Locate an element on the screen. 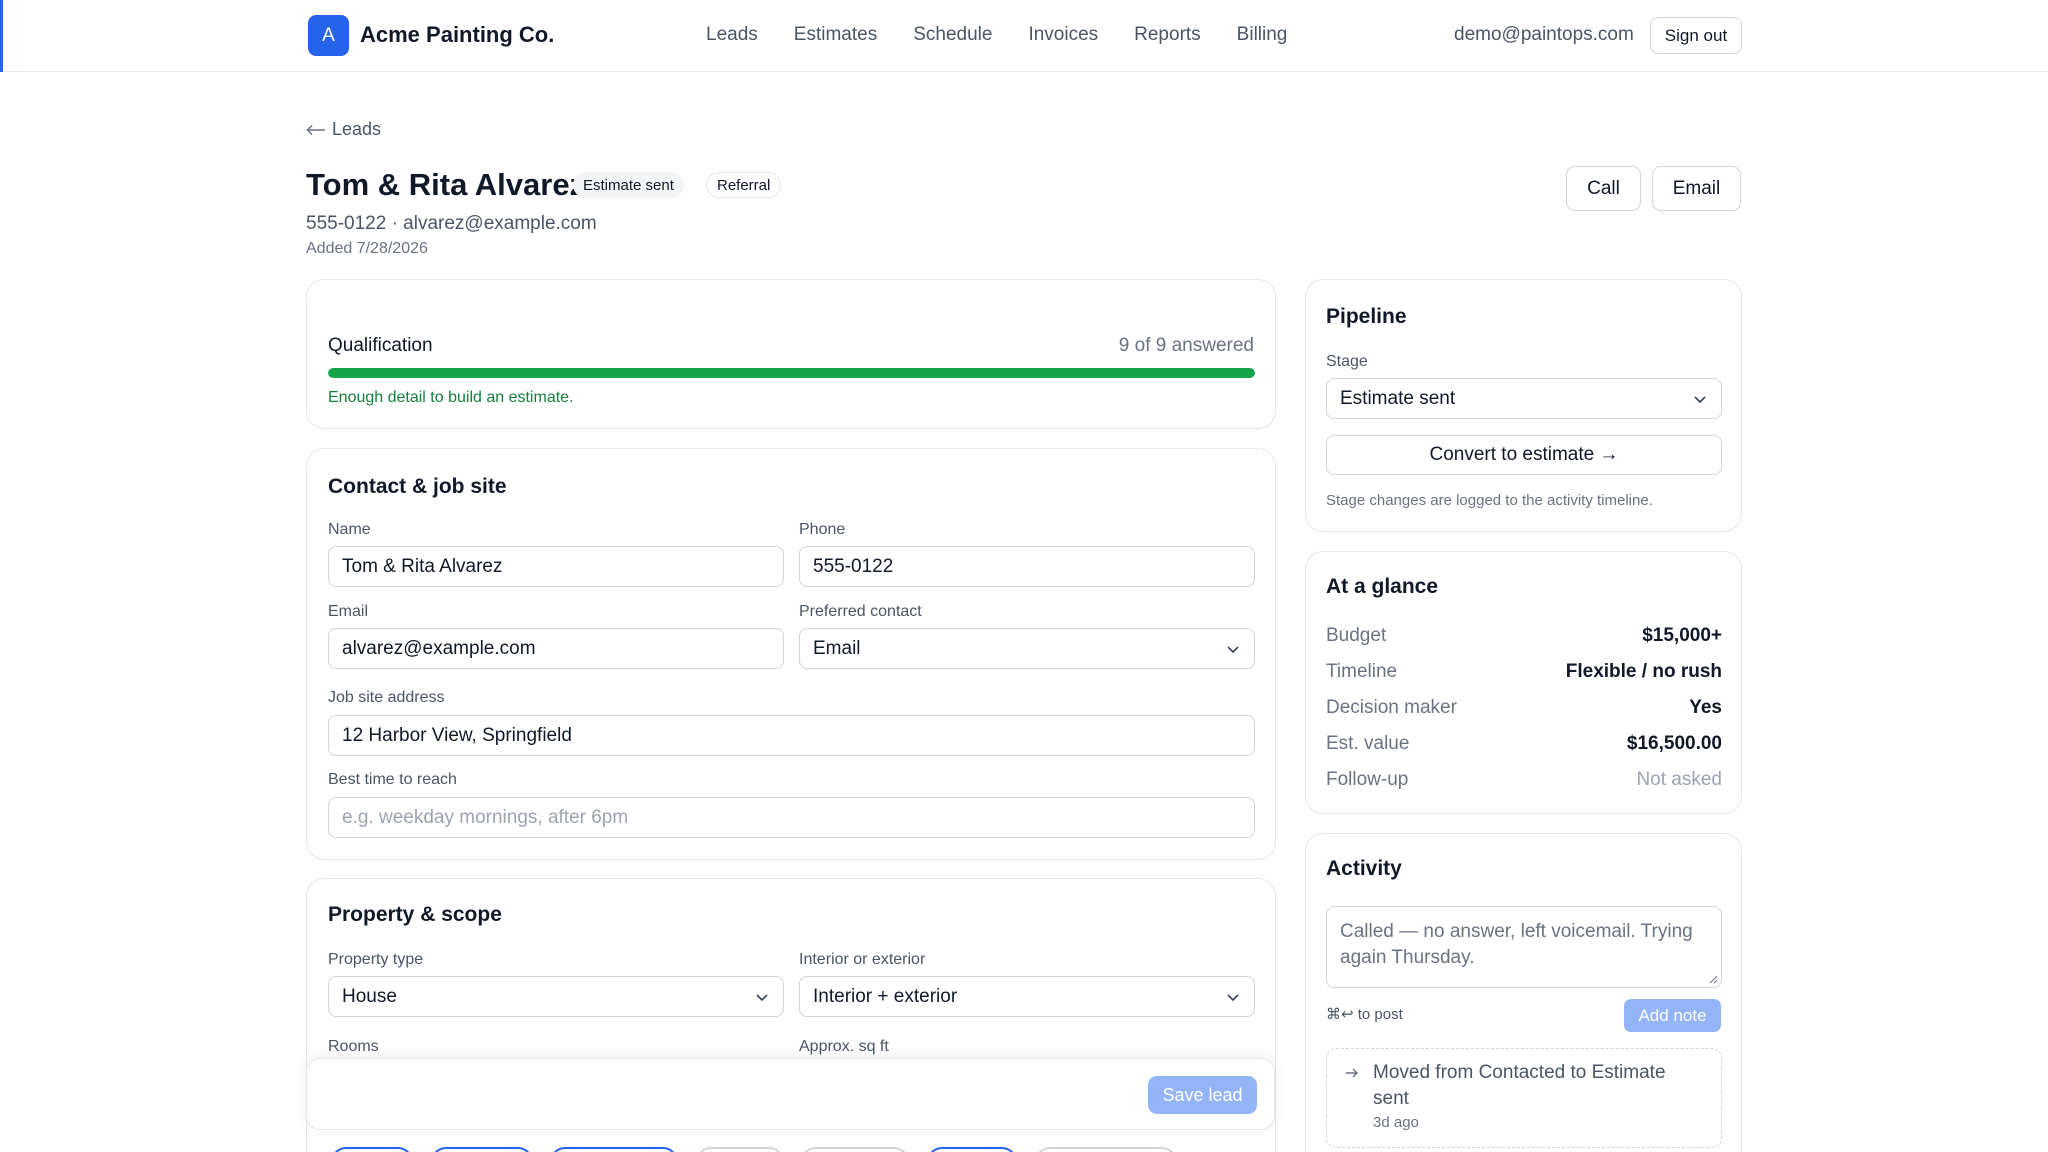  glance-value: Flexible / no rush is located at coordinates (1643, 671).